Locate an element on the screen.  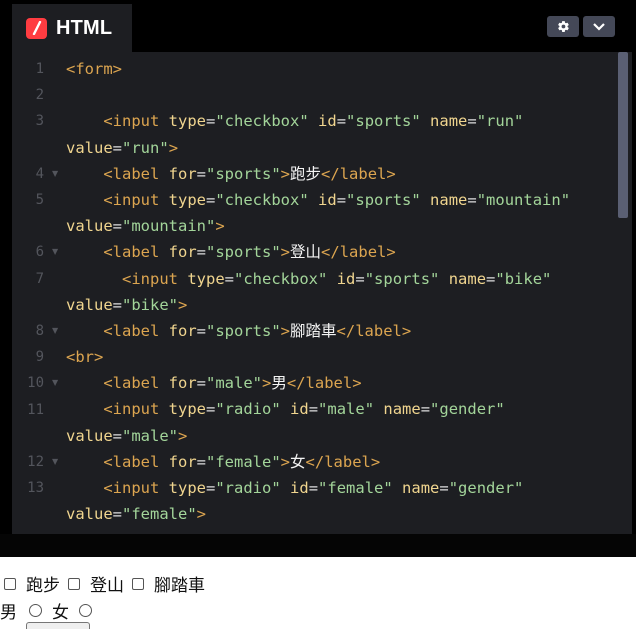
line-number: 12 is located at coordinates (35, 462).